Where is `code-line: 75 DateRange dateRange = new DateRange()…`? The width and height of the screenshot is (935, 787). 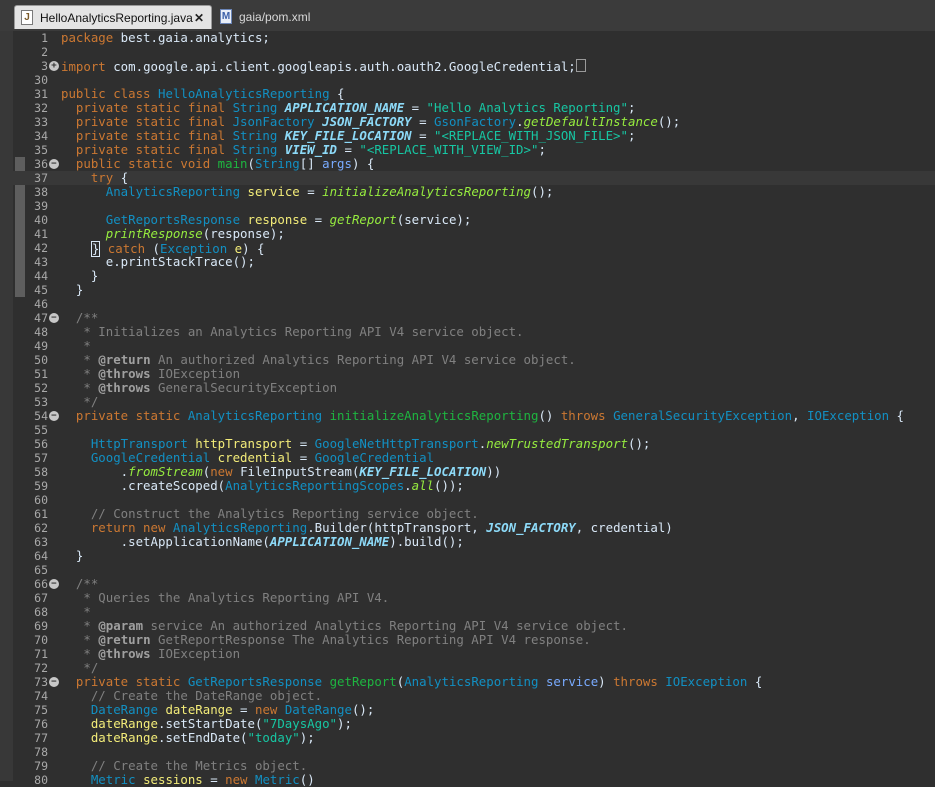 code-line: 75 DateRange dateRange = new DateRange()… is located at coordinates (467, 710).